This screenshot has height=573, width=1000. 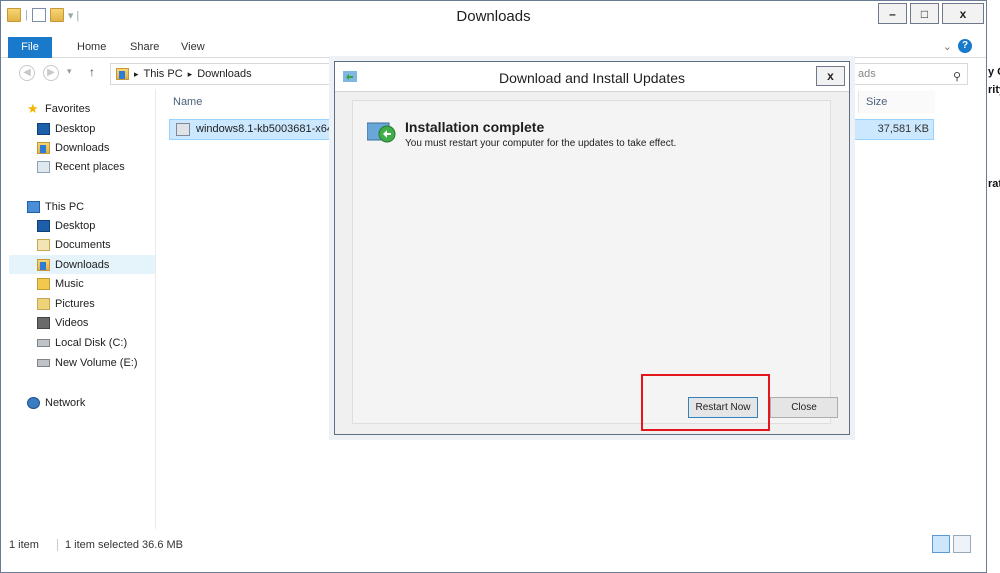 I want to click on restart-now-button: Restart Now, so click(x=723, y=407).